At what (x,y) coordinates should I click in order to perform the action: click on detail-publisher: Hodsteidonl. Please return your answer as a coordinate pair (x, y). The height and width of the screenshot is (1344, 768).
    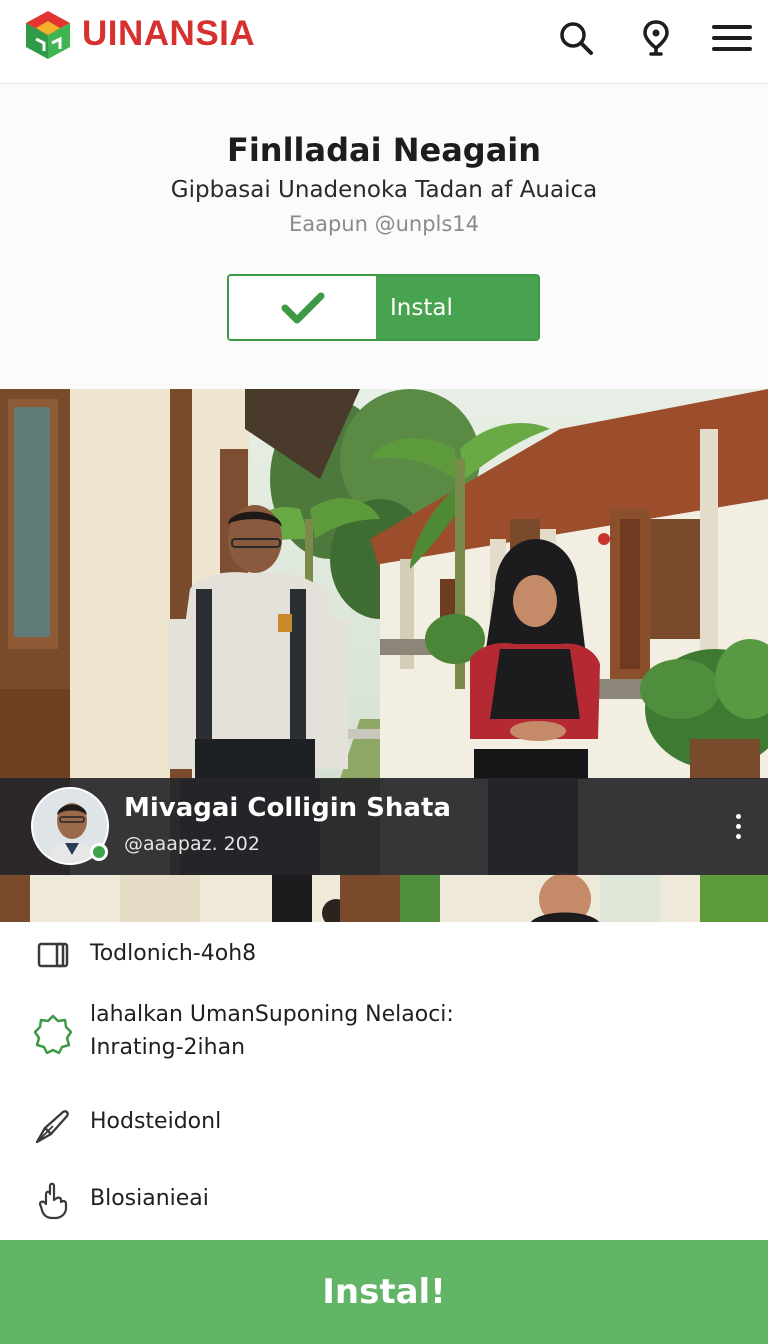
    Looking at the image, I should click on (156, 1121).